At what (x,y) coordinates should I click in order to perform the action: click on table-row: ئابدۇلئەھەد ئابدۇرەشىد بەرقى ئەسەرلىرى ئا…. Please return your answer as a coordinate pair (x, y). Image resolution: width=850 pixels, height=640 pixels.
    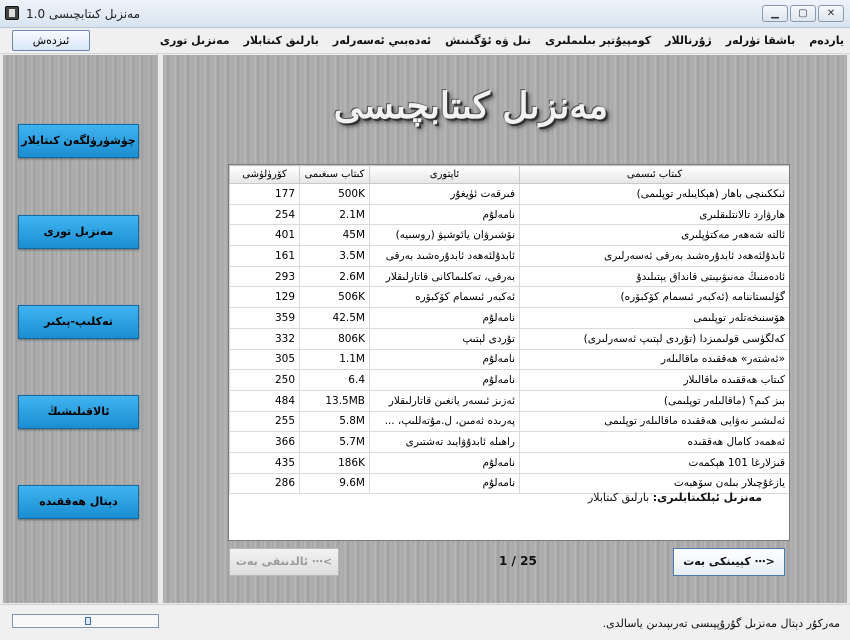
    Looking at the image, I should click on (509, 256).